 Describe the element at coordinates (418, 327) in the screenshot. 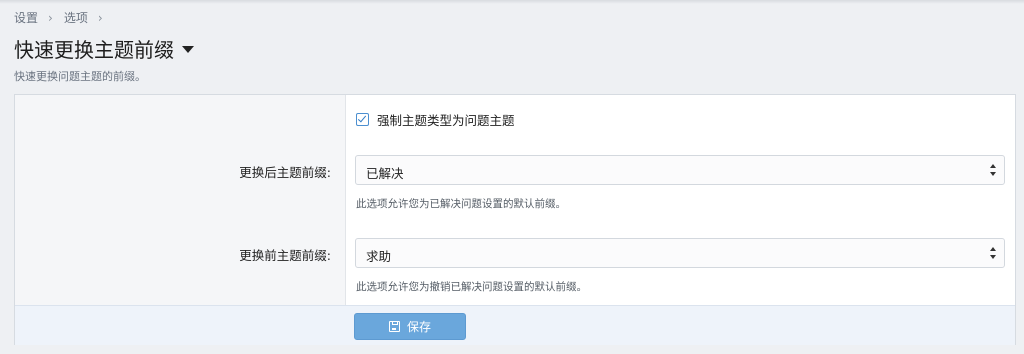

I see `save-button-label: 保存` at that location.